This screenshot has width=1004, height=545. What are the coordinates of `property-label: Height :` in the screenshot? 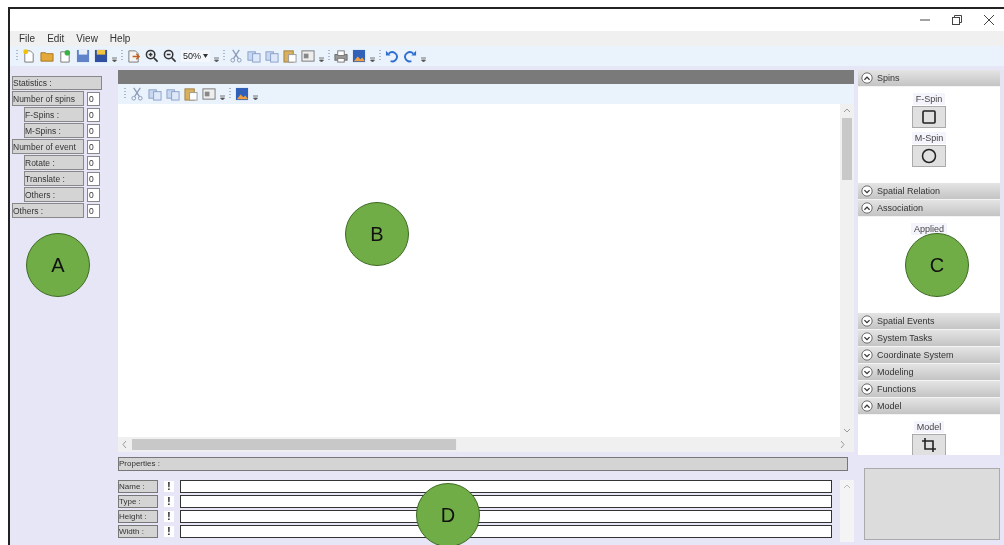 It's located at (138, 516).